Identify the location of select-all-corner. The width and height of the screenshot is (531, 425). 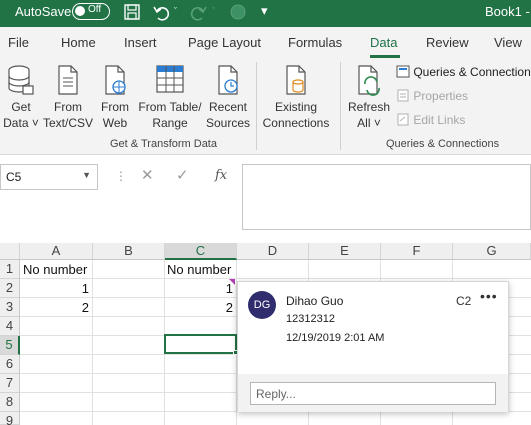
(10, 251).